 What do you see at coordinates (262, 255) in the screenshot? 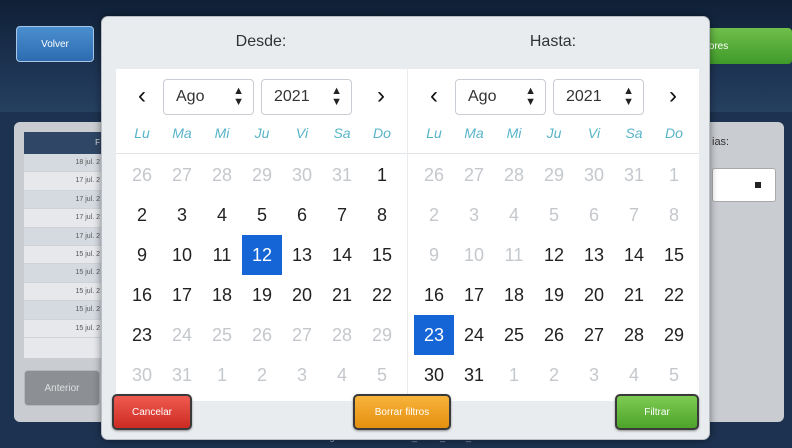
I see `from-selected-day: 12` at bounding box center [262, 255].